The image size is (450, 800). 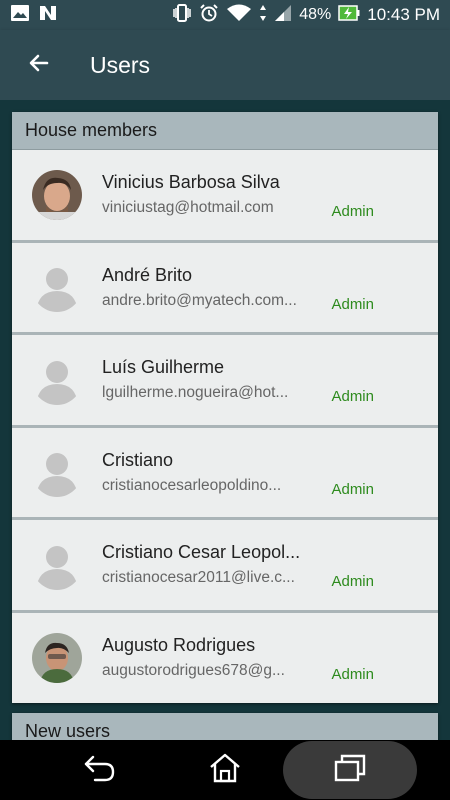 I want to click on home-icon, so click(x=225, y=770).